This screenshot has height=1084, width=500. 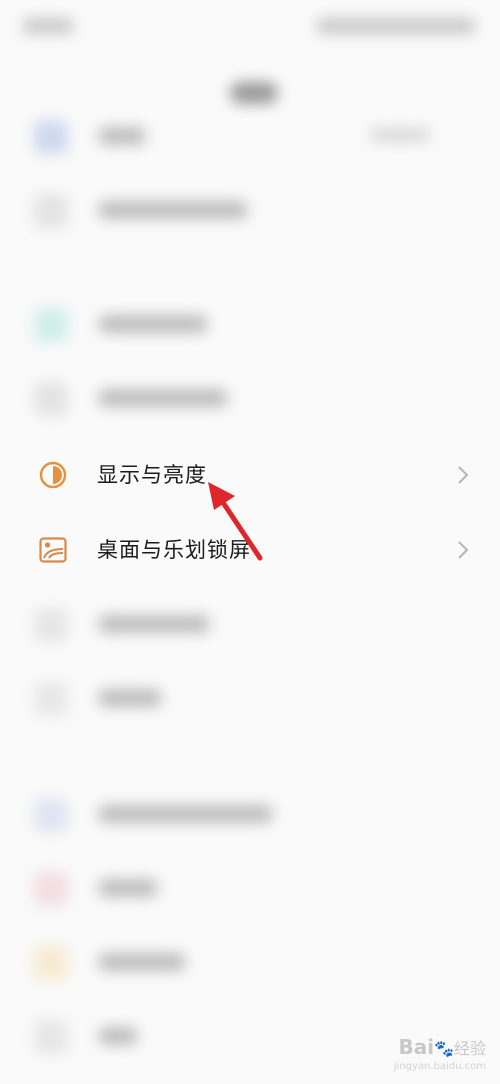 I want to click on paw-icon: 🐾, so click(x=444, y=1048).